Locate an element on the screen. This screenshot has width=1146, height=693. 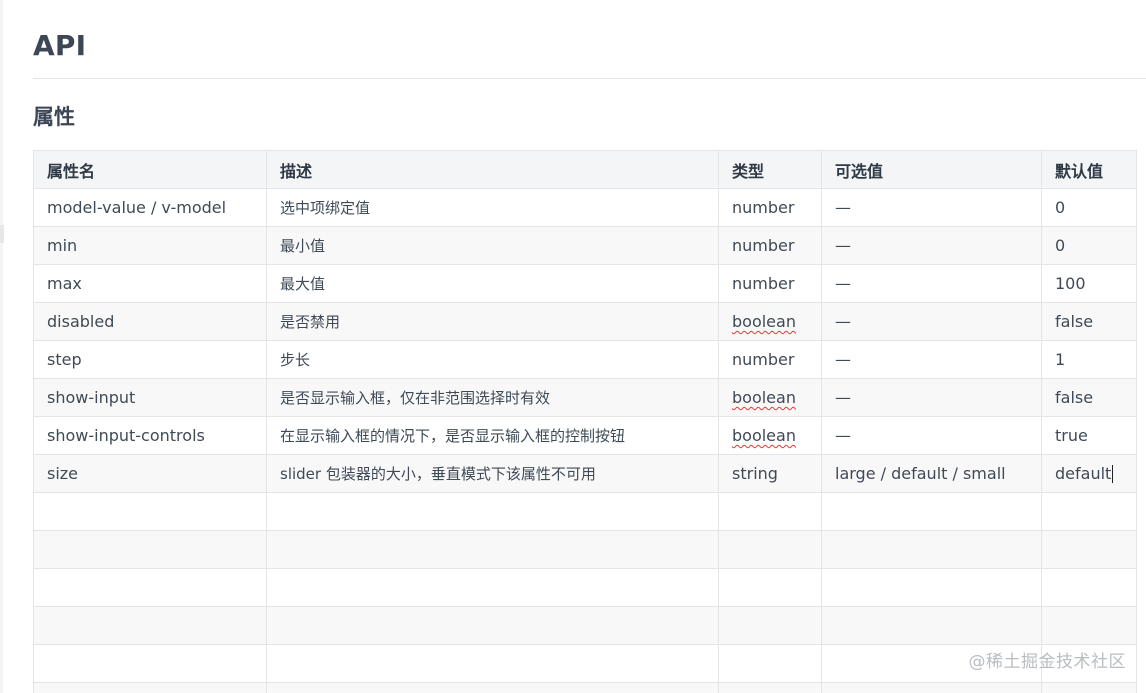
section-title: 属性 is located at coordinates (54, 117).